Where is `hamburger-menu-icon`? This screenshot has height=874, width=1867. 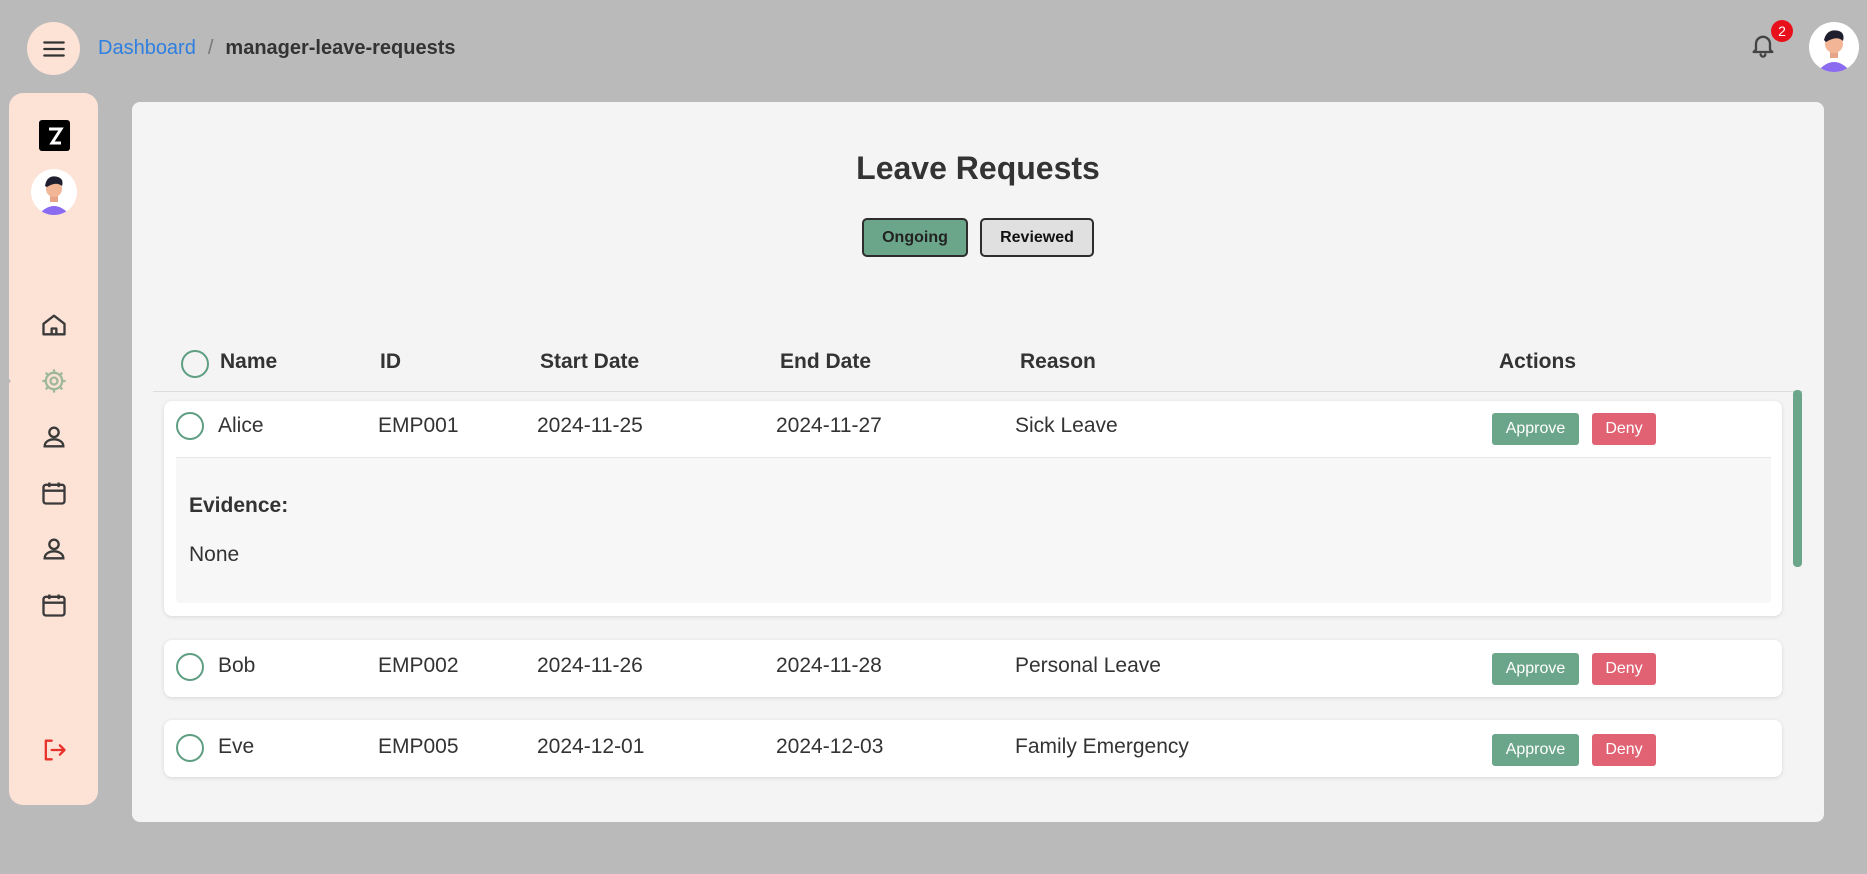 hamburger-menu-icon is located at coordinates (53, 48).